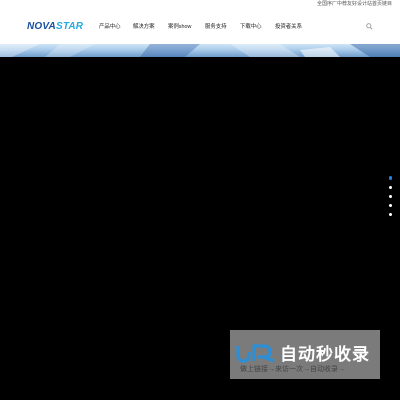 The height and width of the screenshot is (400, 400). What do you see at coordinates (288, 27) in the screenshot?
I see `nav-item-investors: 投资者关系` at bounding box center [288, 27].